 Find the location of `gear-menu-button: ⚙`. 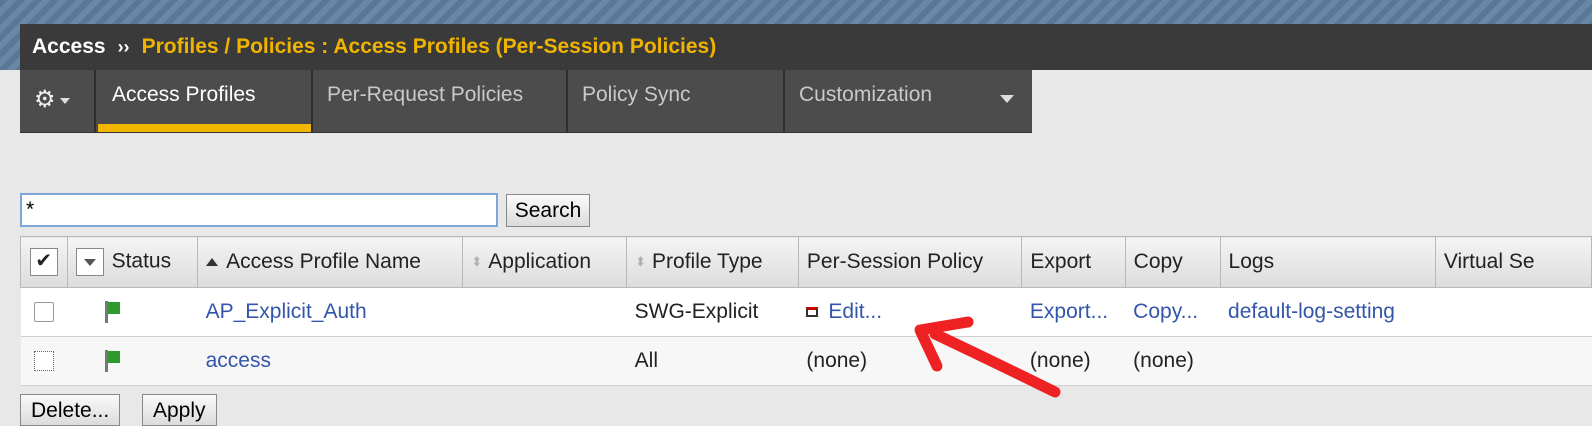

gear-menu-button: ⚙ is located at coordinates (58, 101).